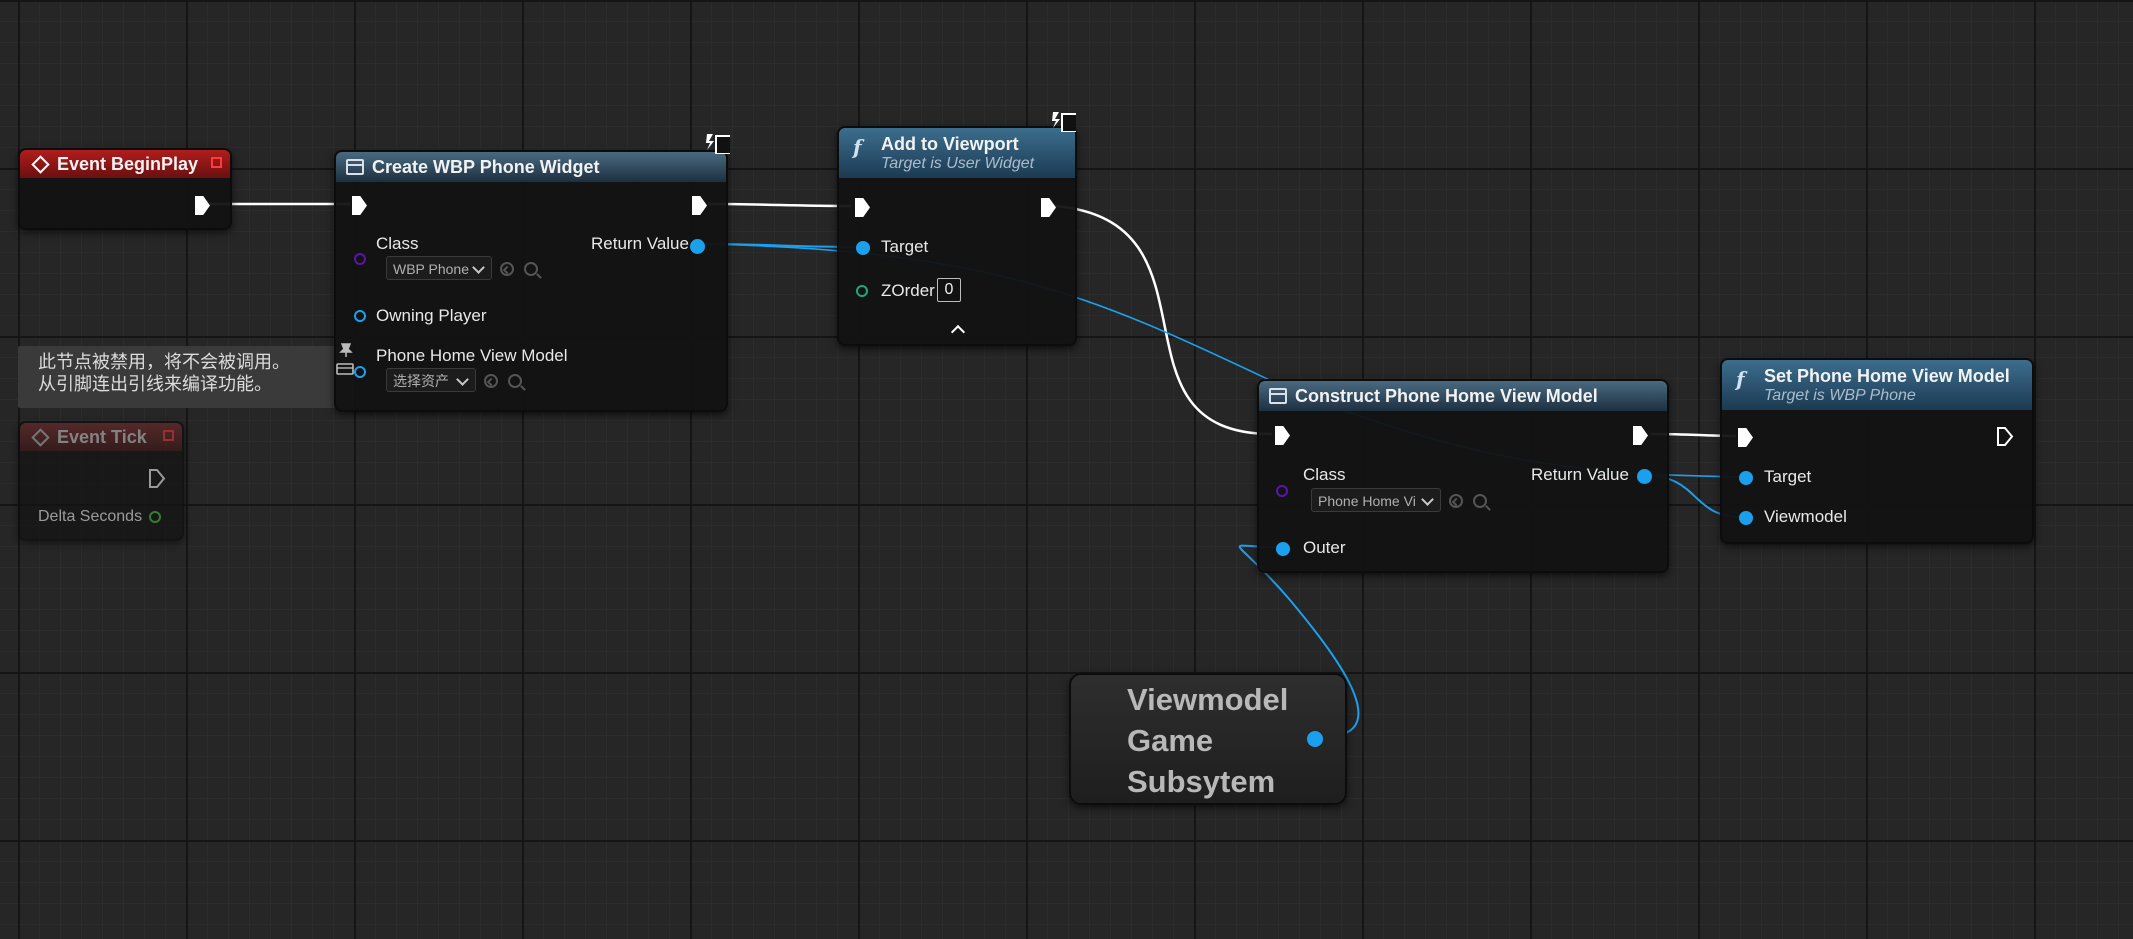  Describe the element at coordinates (862, 291) in the screenshot. I see `zorder-pin` at that location.